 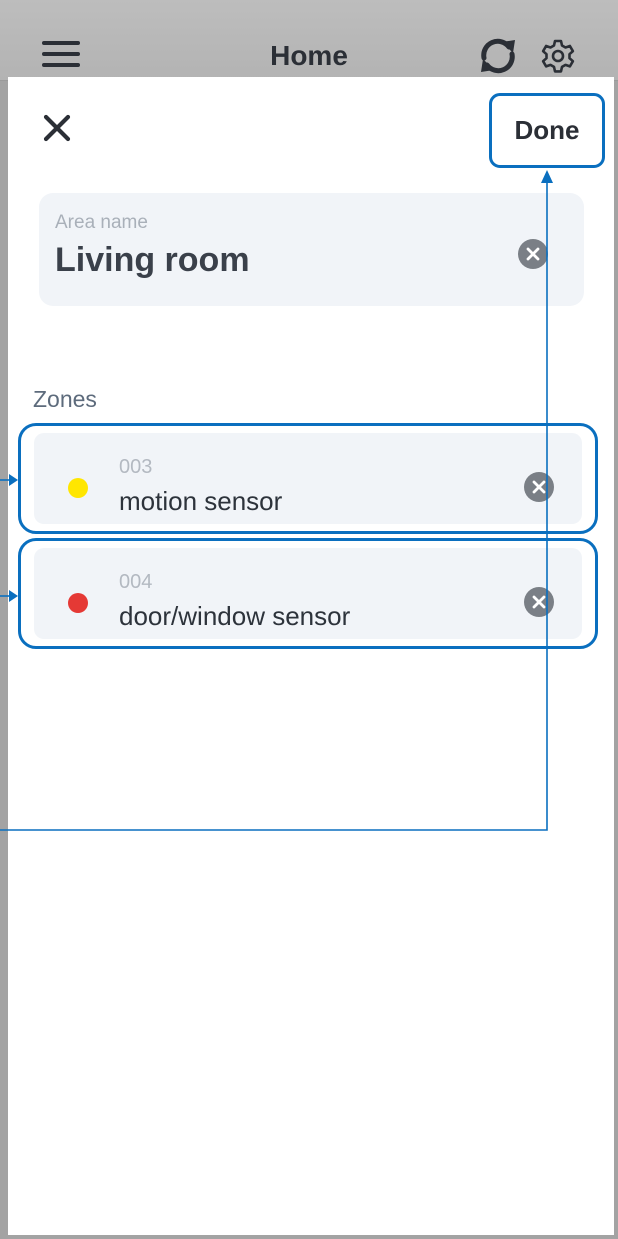 I want to click on area-name-label: Area name, so click(x=101, y=222).